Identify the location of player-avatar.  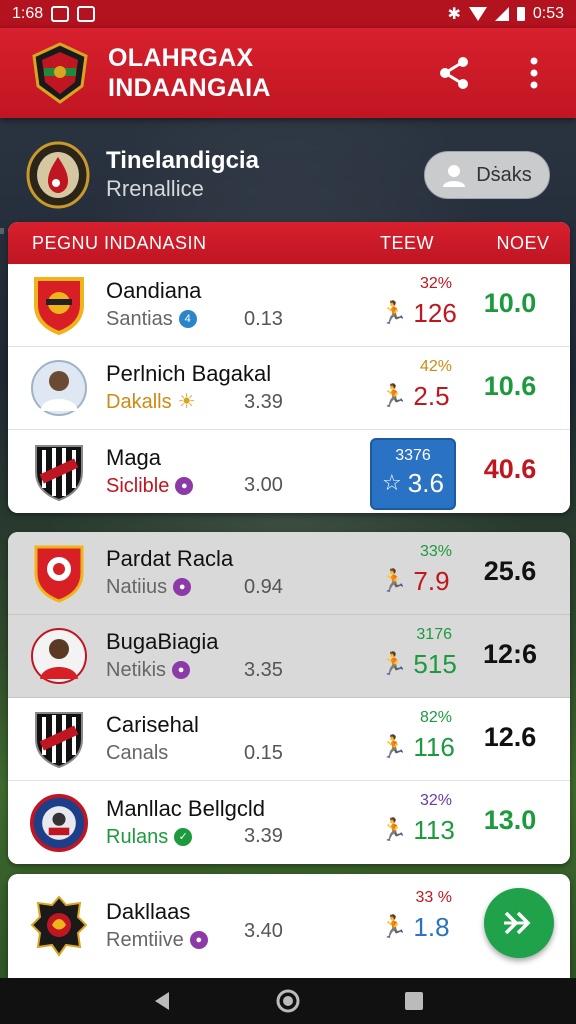
(59, 656).